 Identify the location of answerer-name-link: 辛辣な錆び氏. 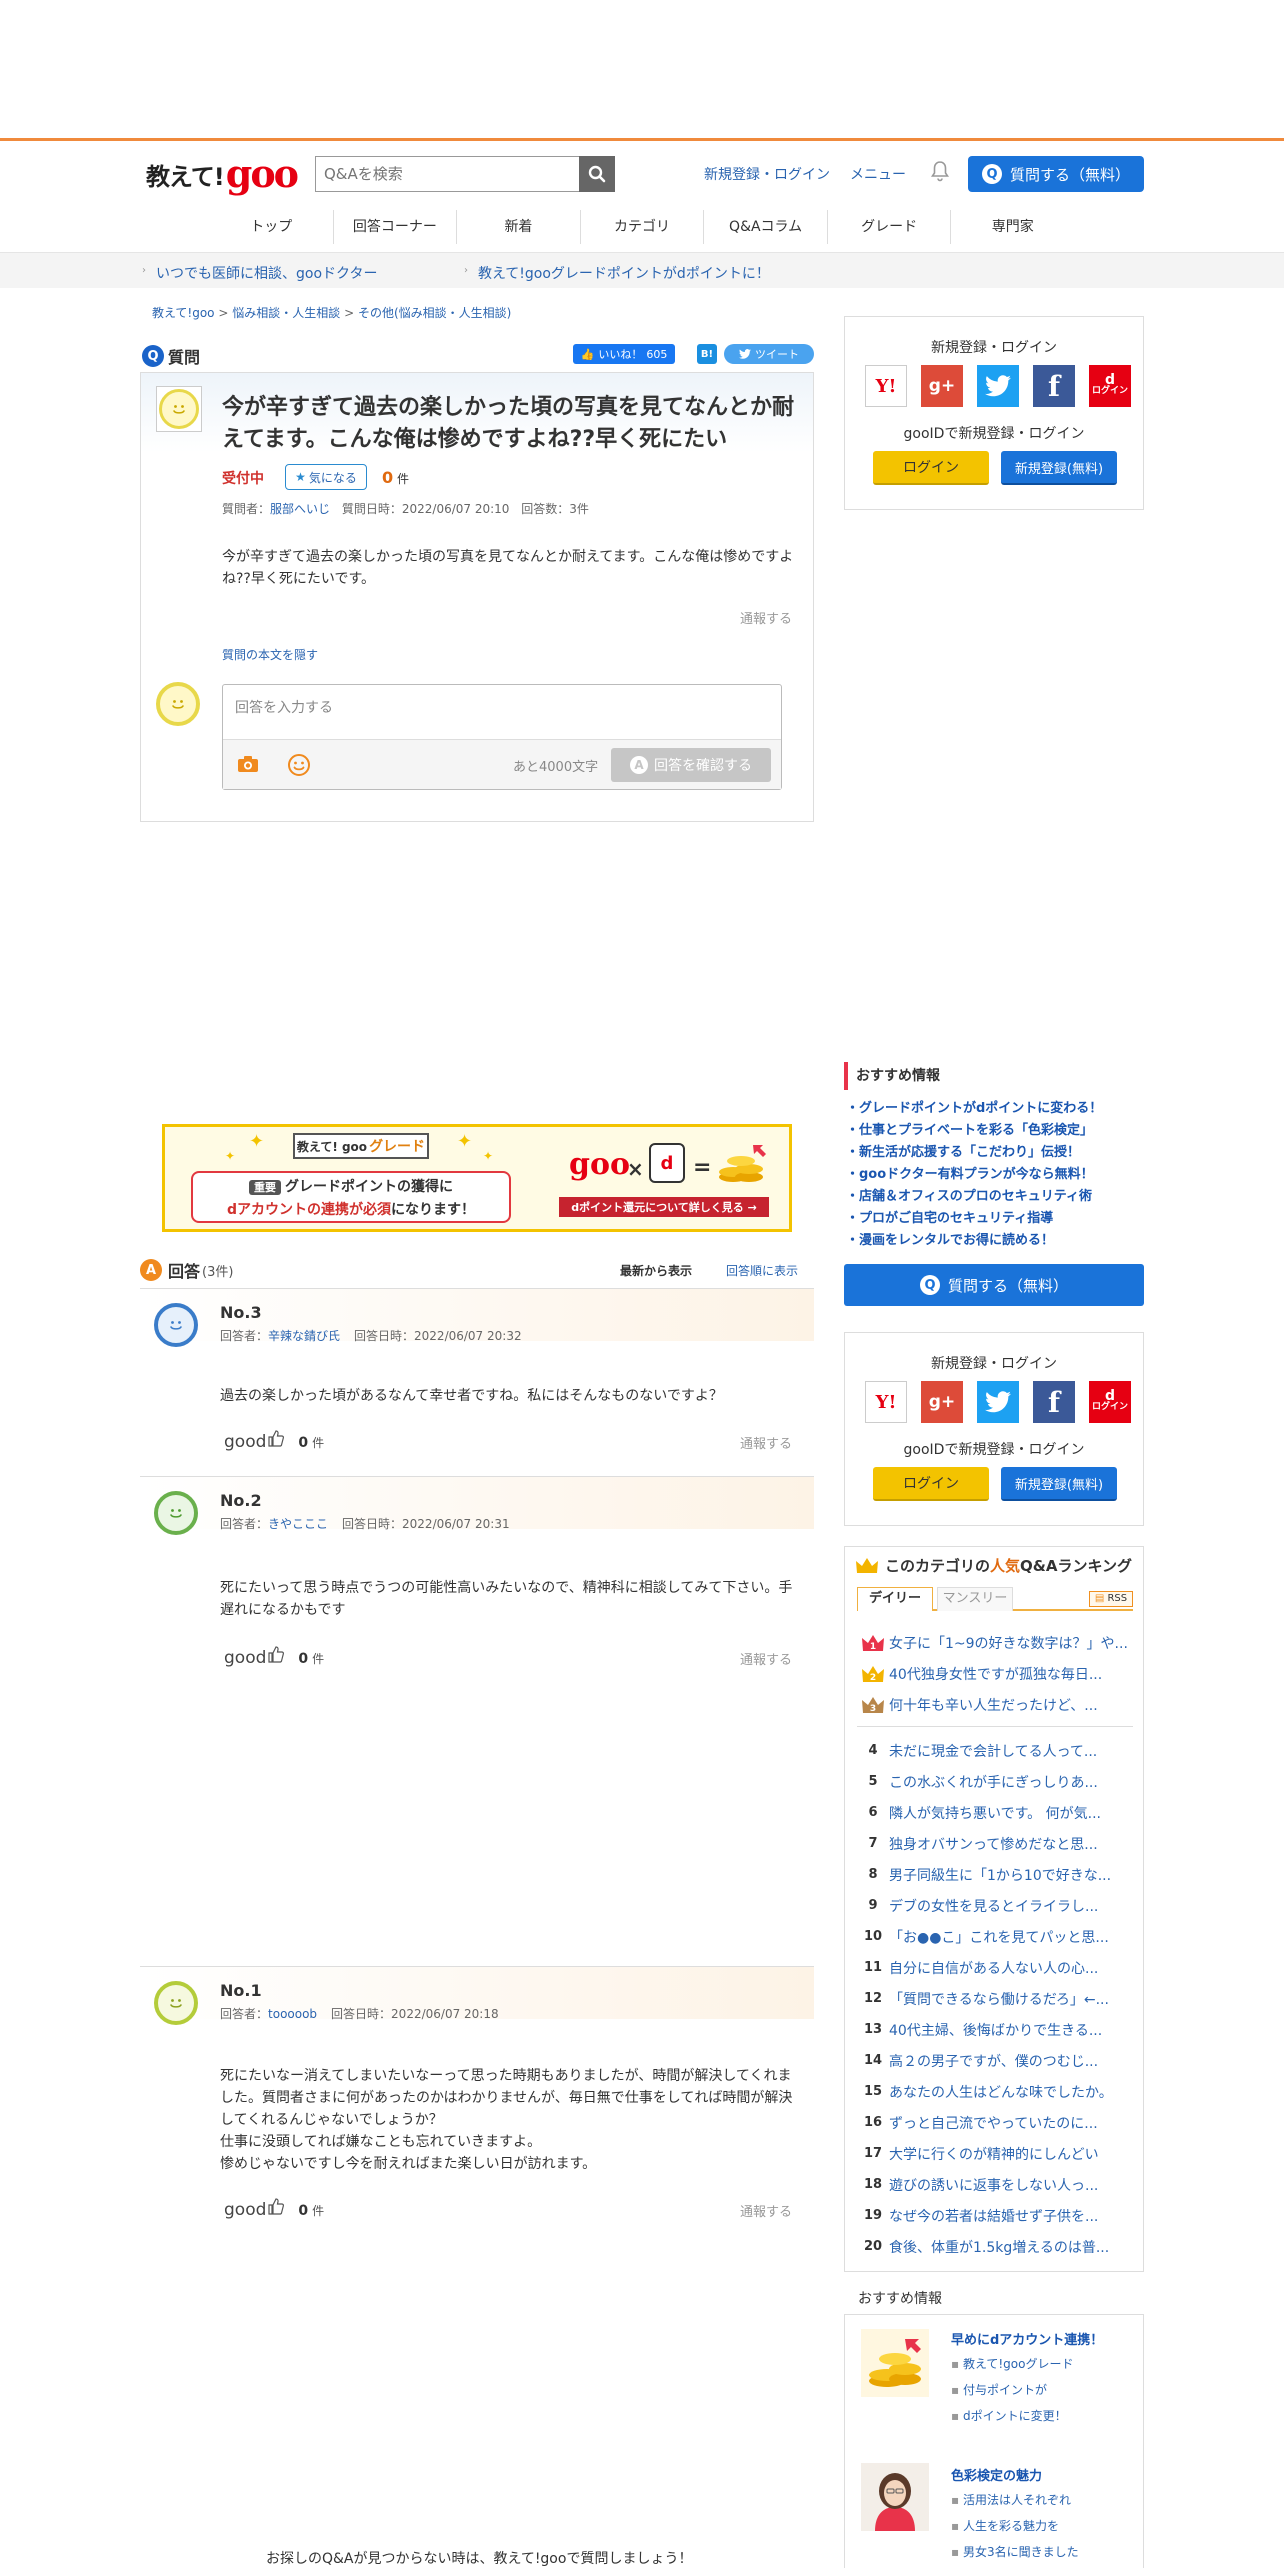
(304, 1336).